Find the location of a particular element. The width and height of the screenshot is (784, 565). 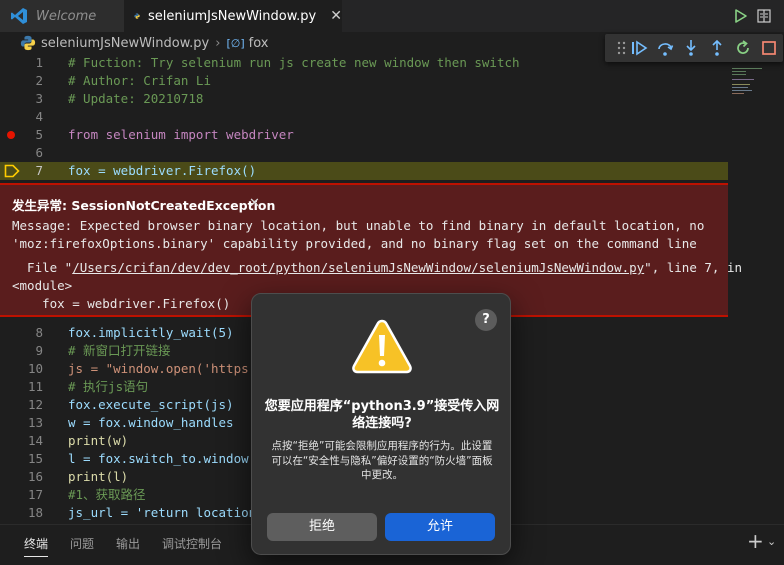

tab-welcome: Welcome is located at coordinates (62, 16).